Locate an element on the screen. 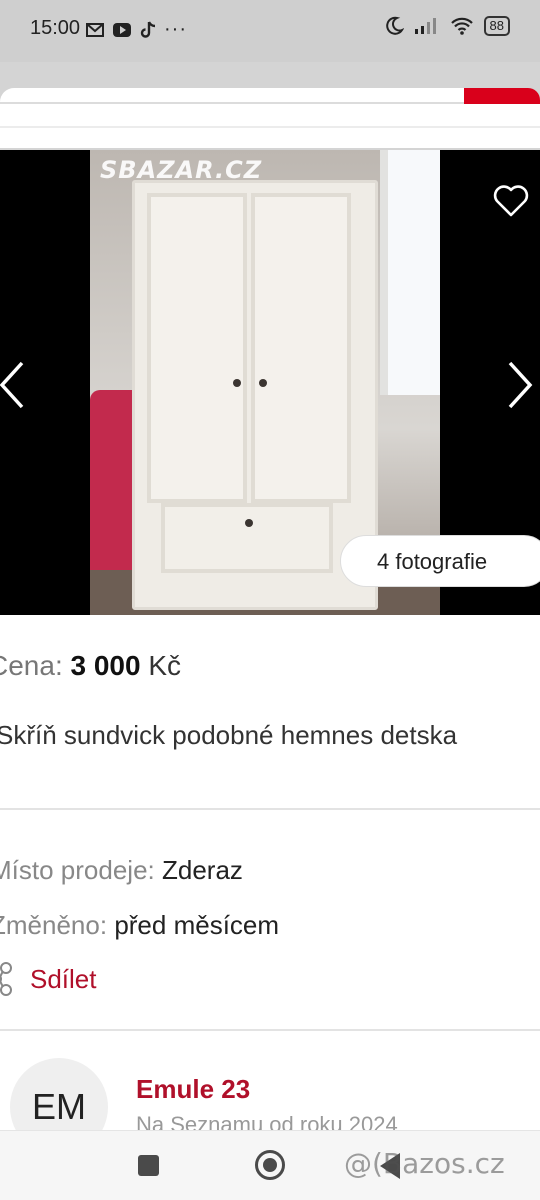  price-row: Cena: 3 000 Kč is located at coordinates (90, 666).